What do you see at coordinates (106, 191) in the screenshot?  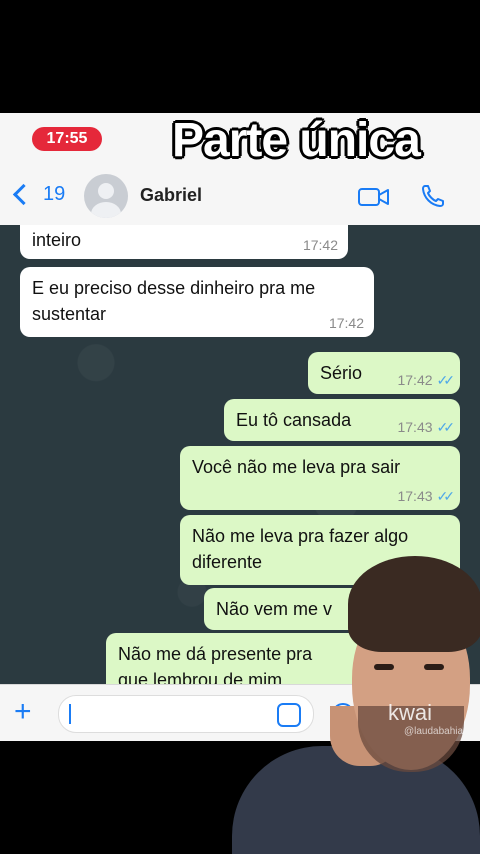 I see `avatar-icon` at bounding box center [106, 191].